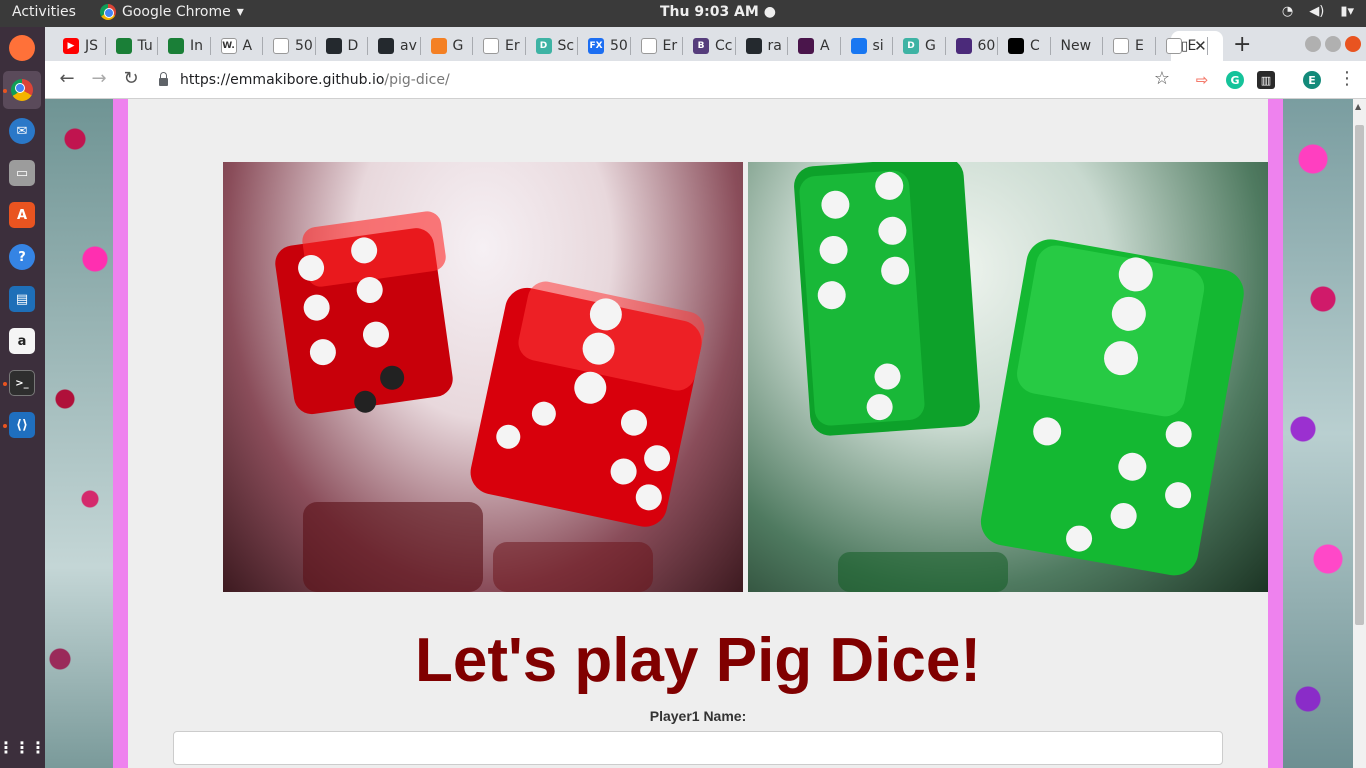  I want to click on tab-15: si, so click(866, 46).